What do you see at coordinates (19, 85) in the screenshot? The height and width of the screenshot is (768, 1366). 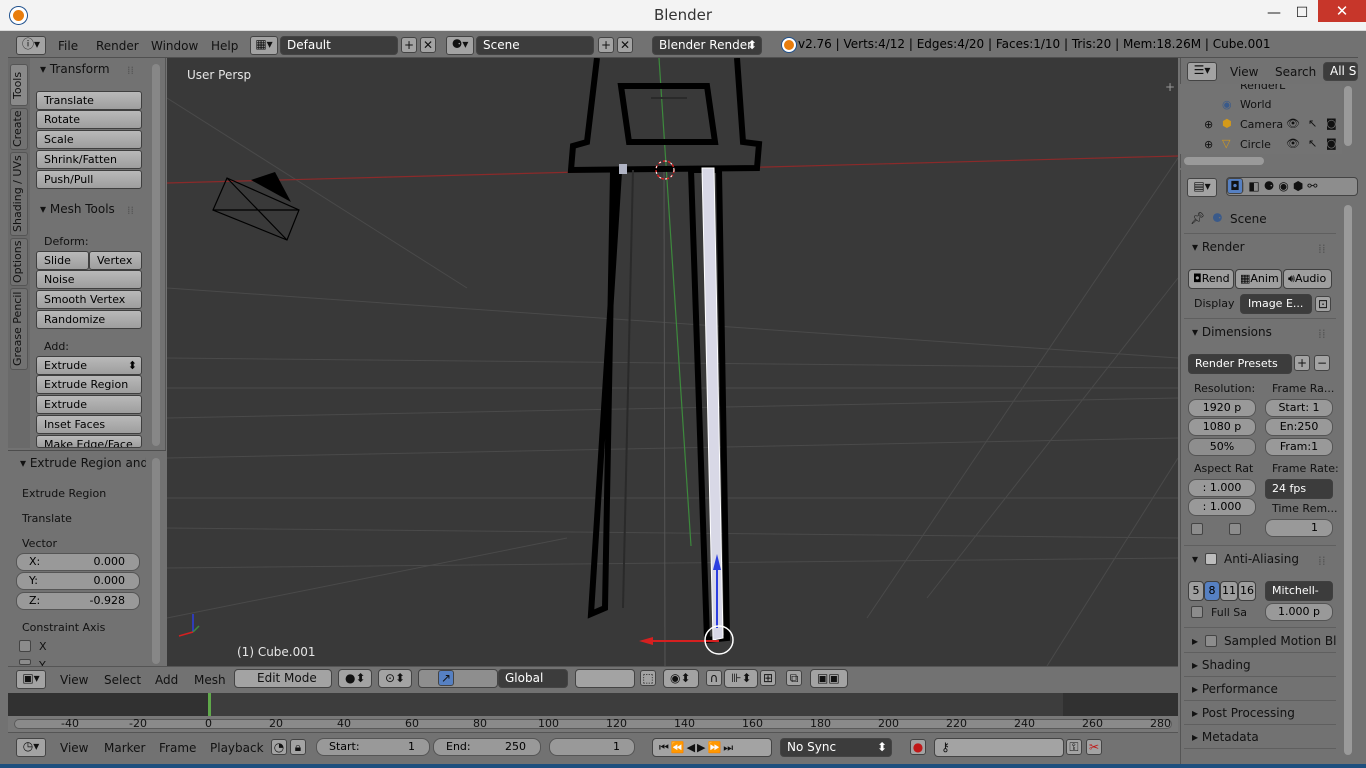 I see `tab-tools: Tools` at bounding box center [19, 85].